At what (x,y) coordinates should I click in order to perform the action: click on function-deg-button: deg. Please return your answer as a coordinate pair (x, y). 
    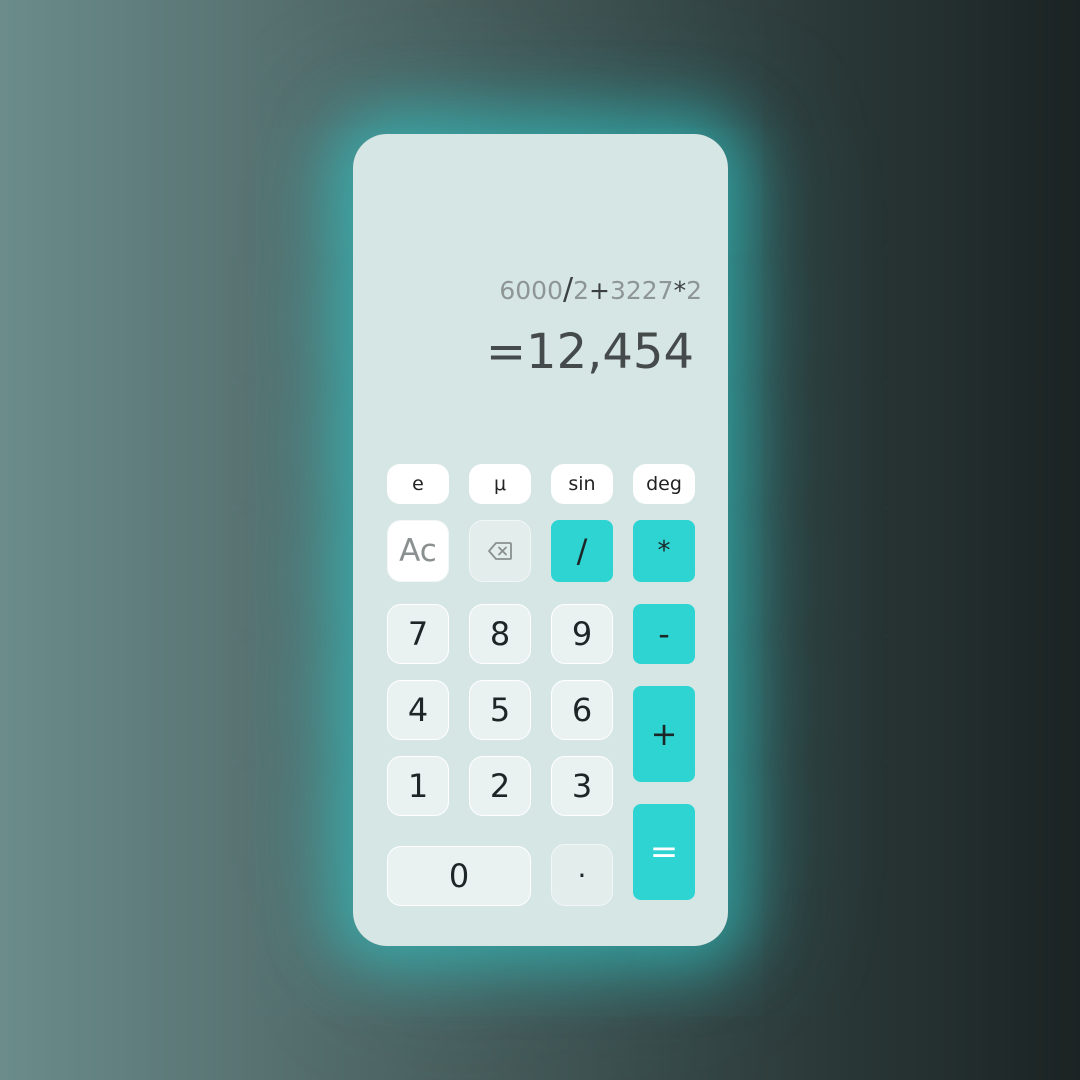
    Looking at the image, I should click on (664, 484).